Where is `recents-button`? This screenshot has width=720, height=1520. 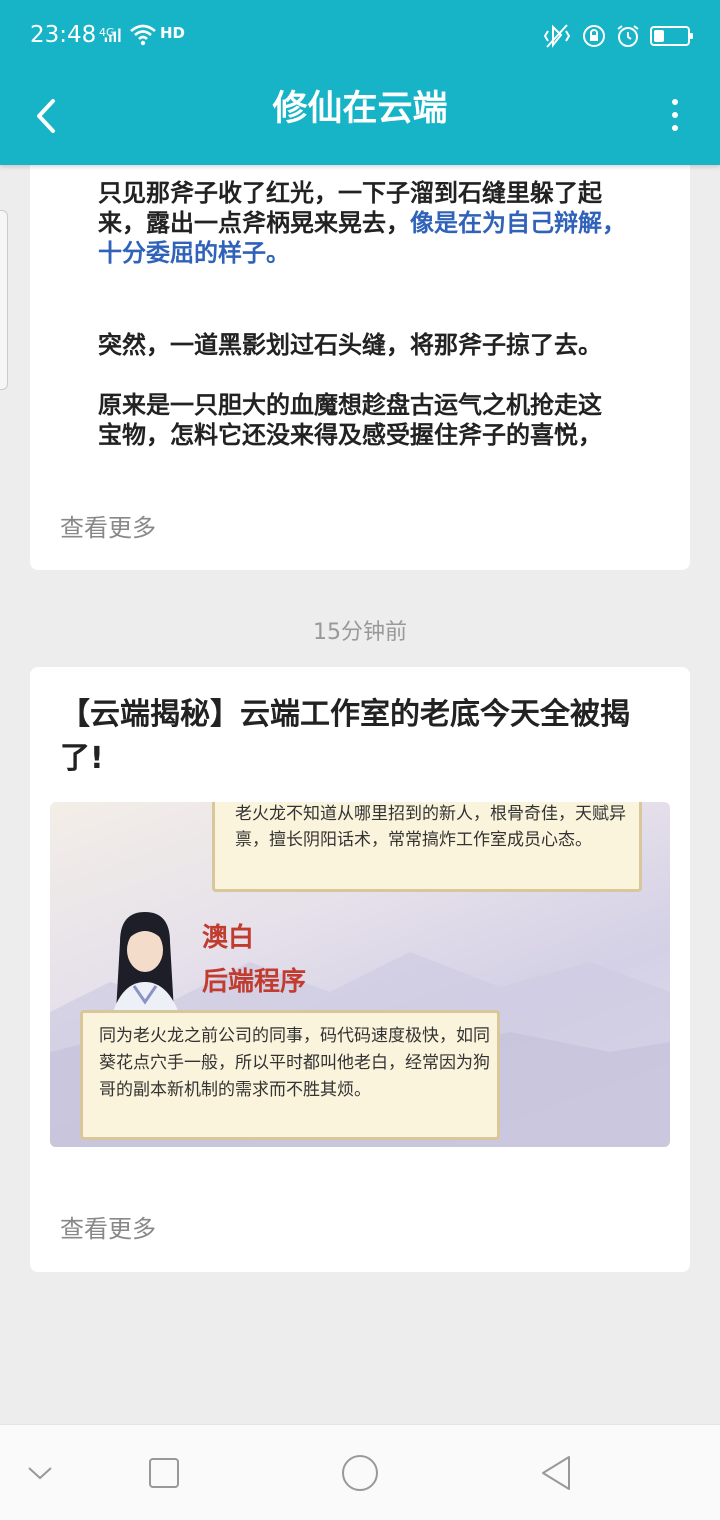
recents-button is located at coordinates (164, 1473).